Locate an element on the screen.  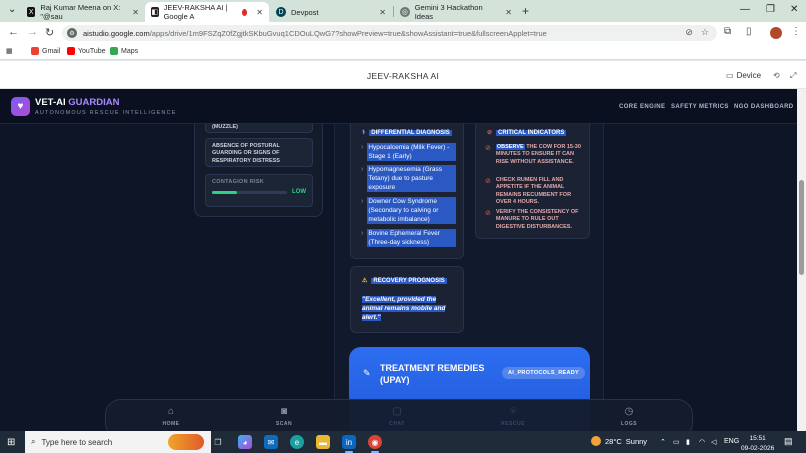
brand-tagline: AUTONOMOUS RESCUE INTELLIGENCE is located at coordinates (106, 113).